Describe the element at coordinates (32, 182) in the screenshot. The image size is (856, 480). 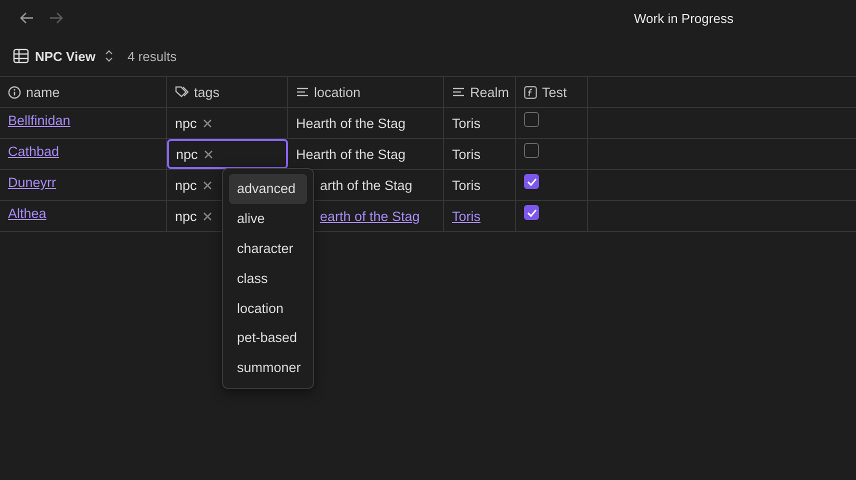
I see `note-link: Duneyrr` at that location.